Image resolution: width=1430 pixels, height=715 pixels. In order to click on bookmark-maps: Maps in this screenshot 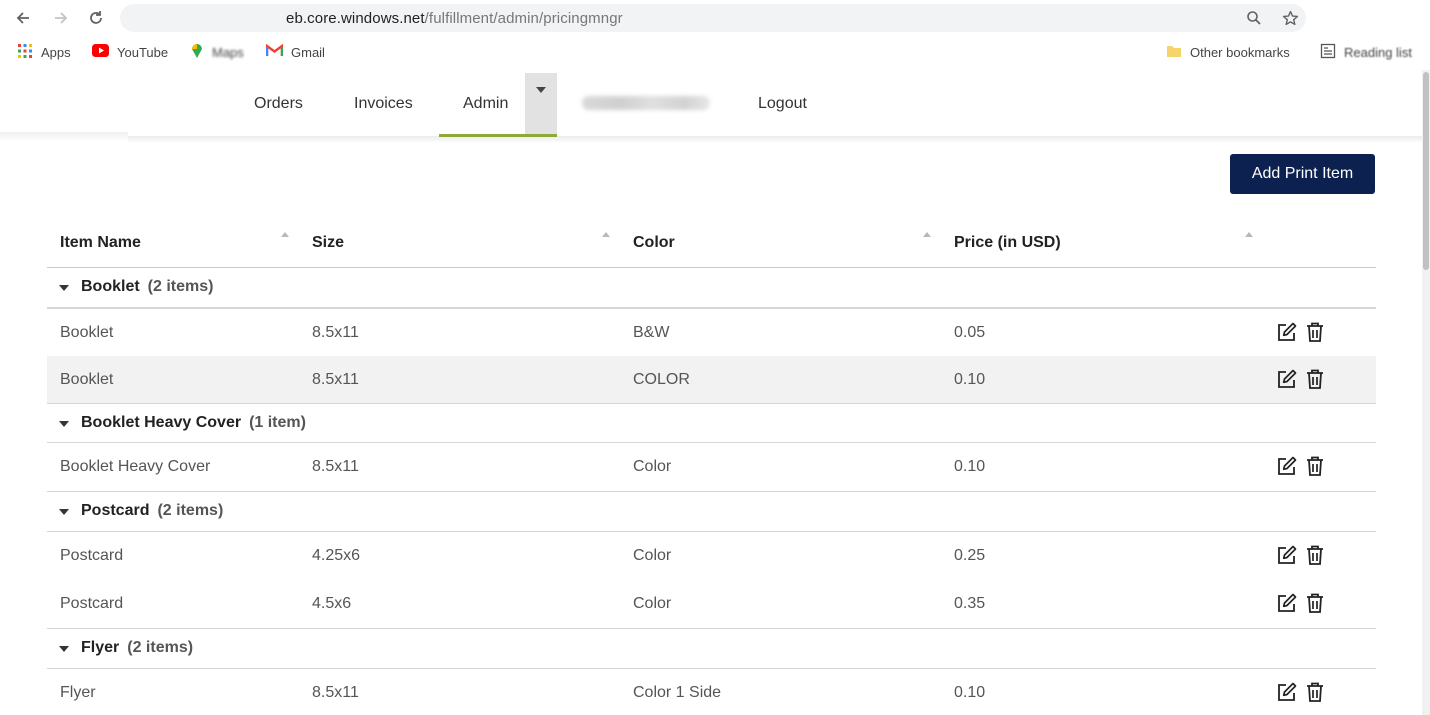, I will do `click(217, 52)`.